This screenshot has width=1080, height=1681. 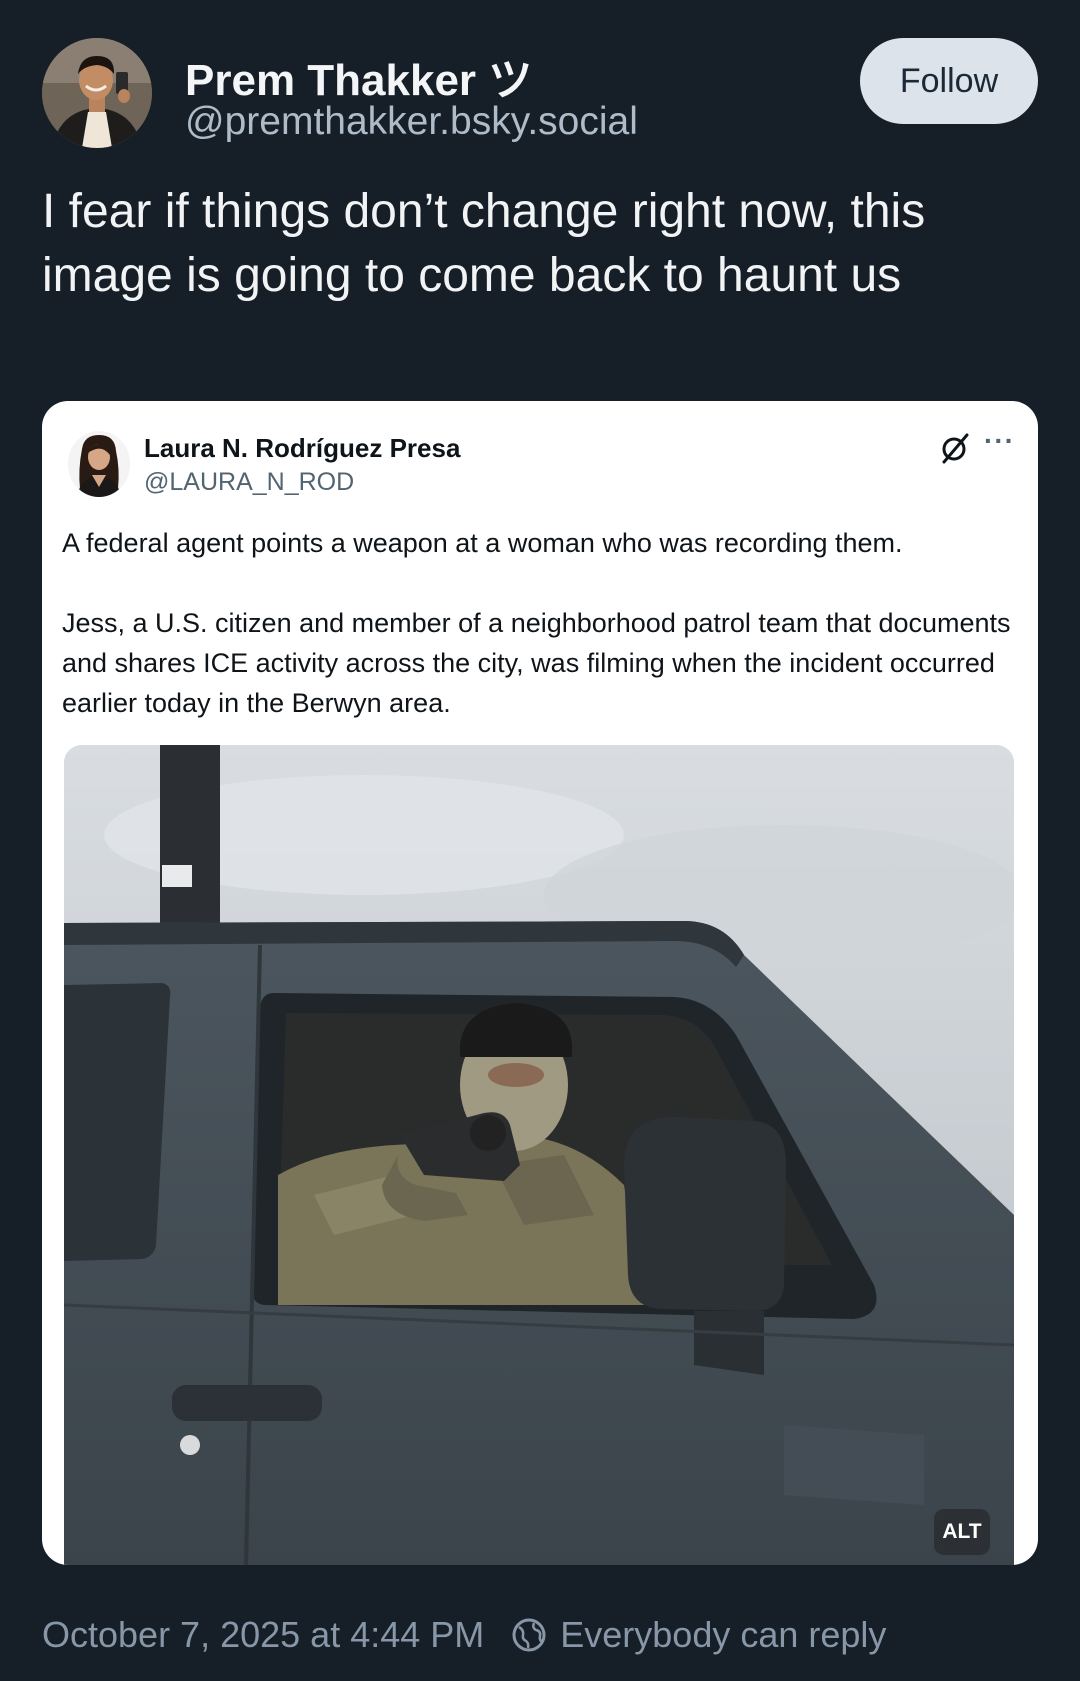 What do you see at coordinates (962, 1532) in the screenshot?
I see `alt-text-badge: ALT` at bounding box center [962, 1532].